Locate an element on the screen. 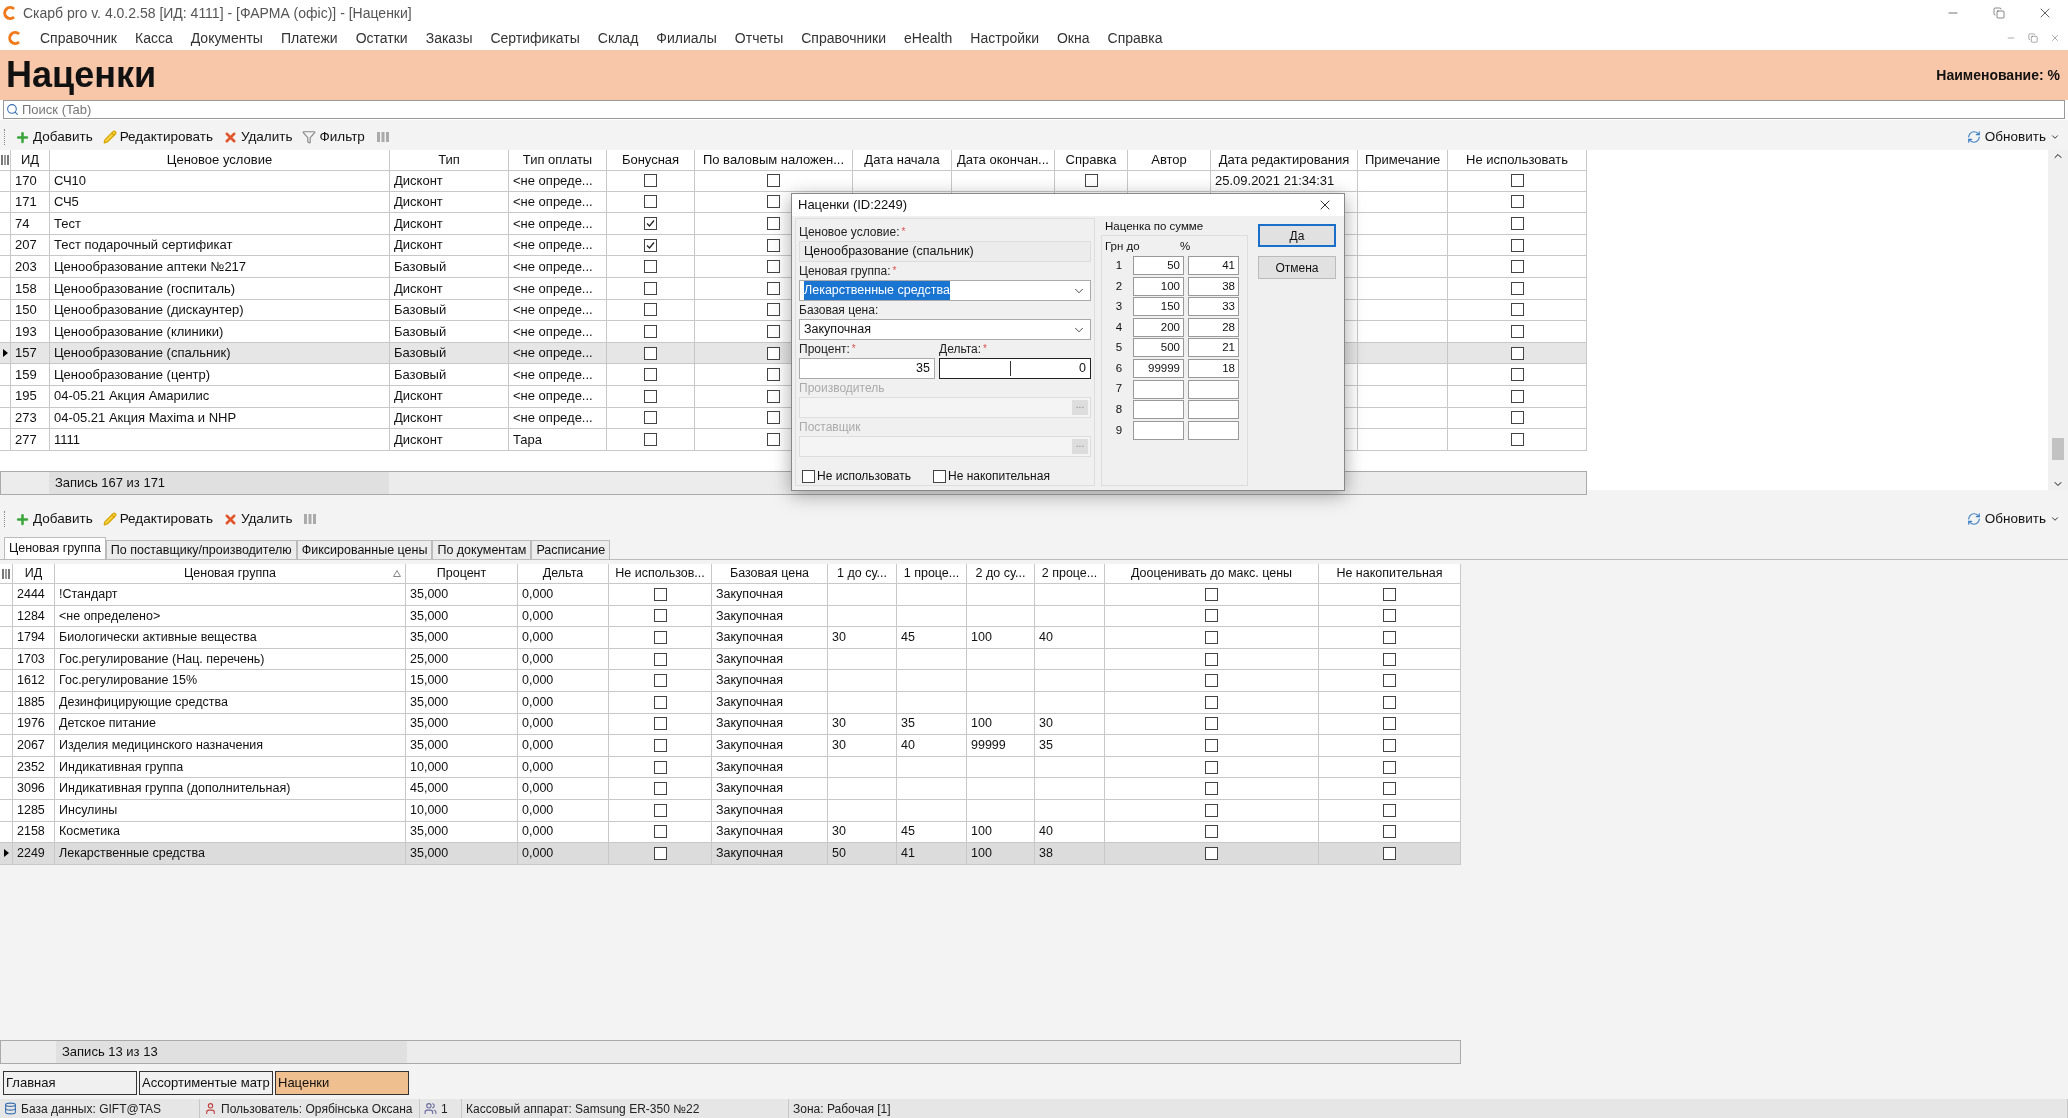 Image resolution: width=2068 pixels, height=1118 pixels. column-header: Тип оплаты is located at coordinates (558, 160).